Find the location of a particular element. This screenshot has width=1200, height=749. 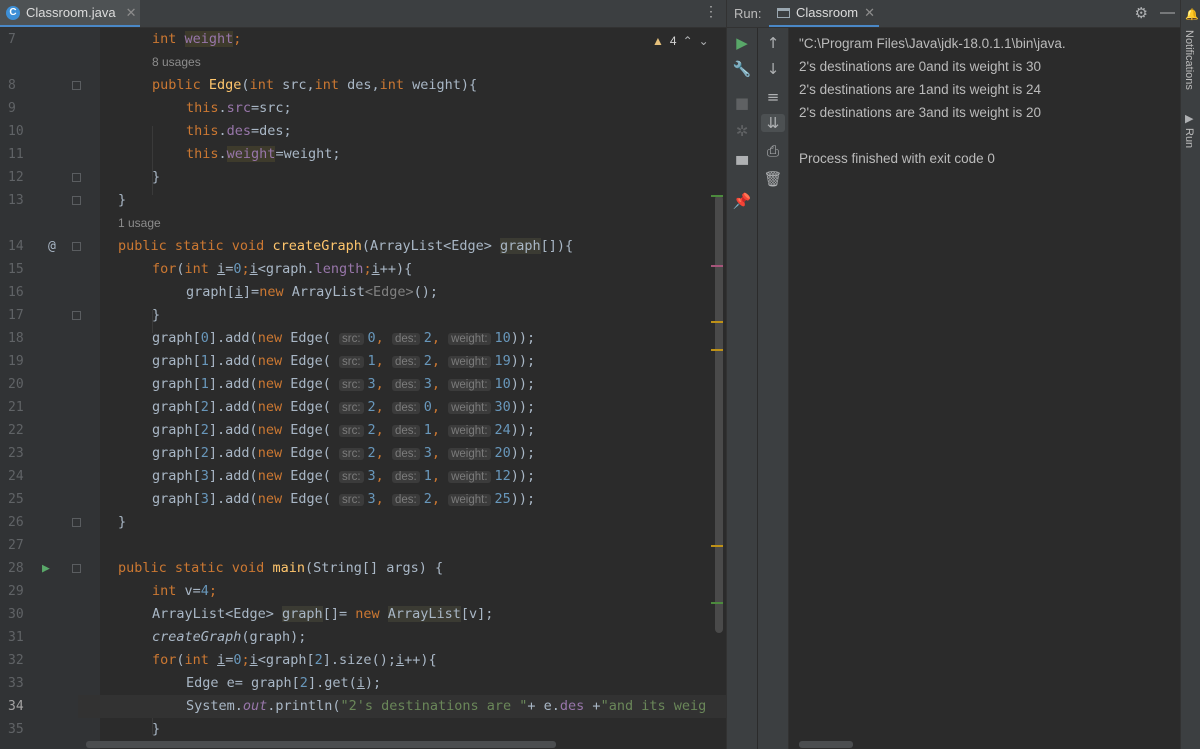

warning-icon: ▲ is located at coordinates (658, 41).